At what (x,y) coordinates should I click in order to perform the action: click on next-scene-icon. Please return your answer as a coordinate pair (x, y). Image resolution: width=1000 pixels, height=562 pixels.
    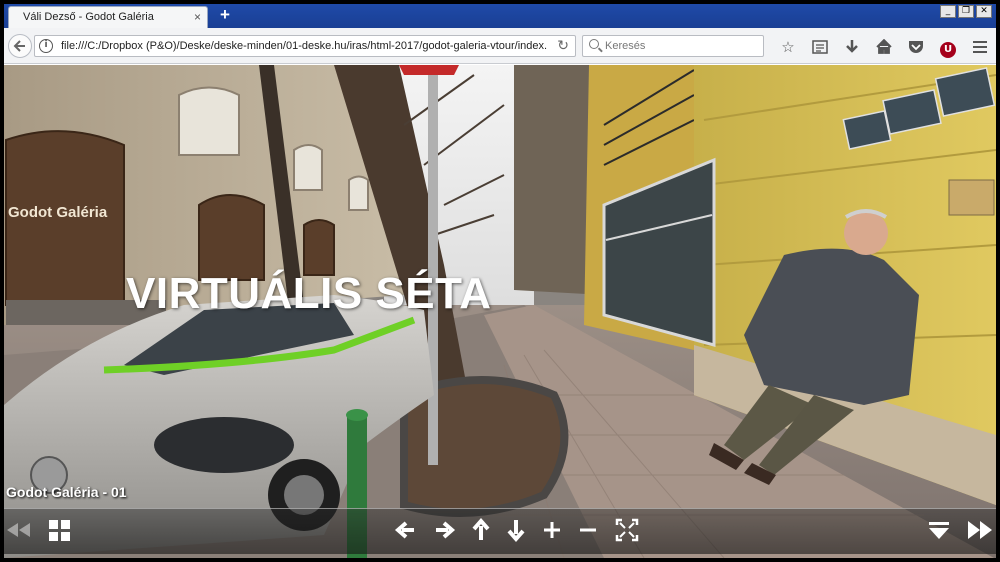
    Looking at the image, I should click on (980, 530).